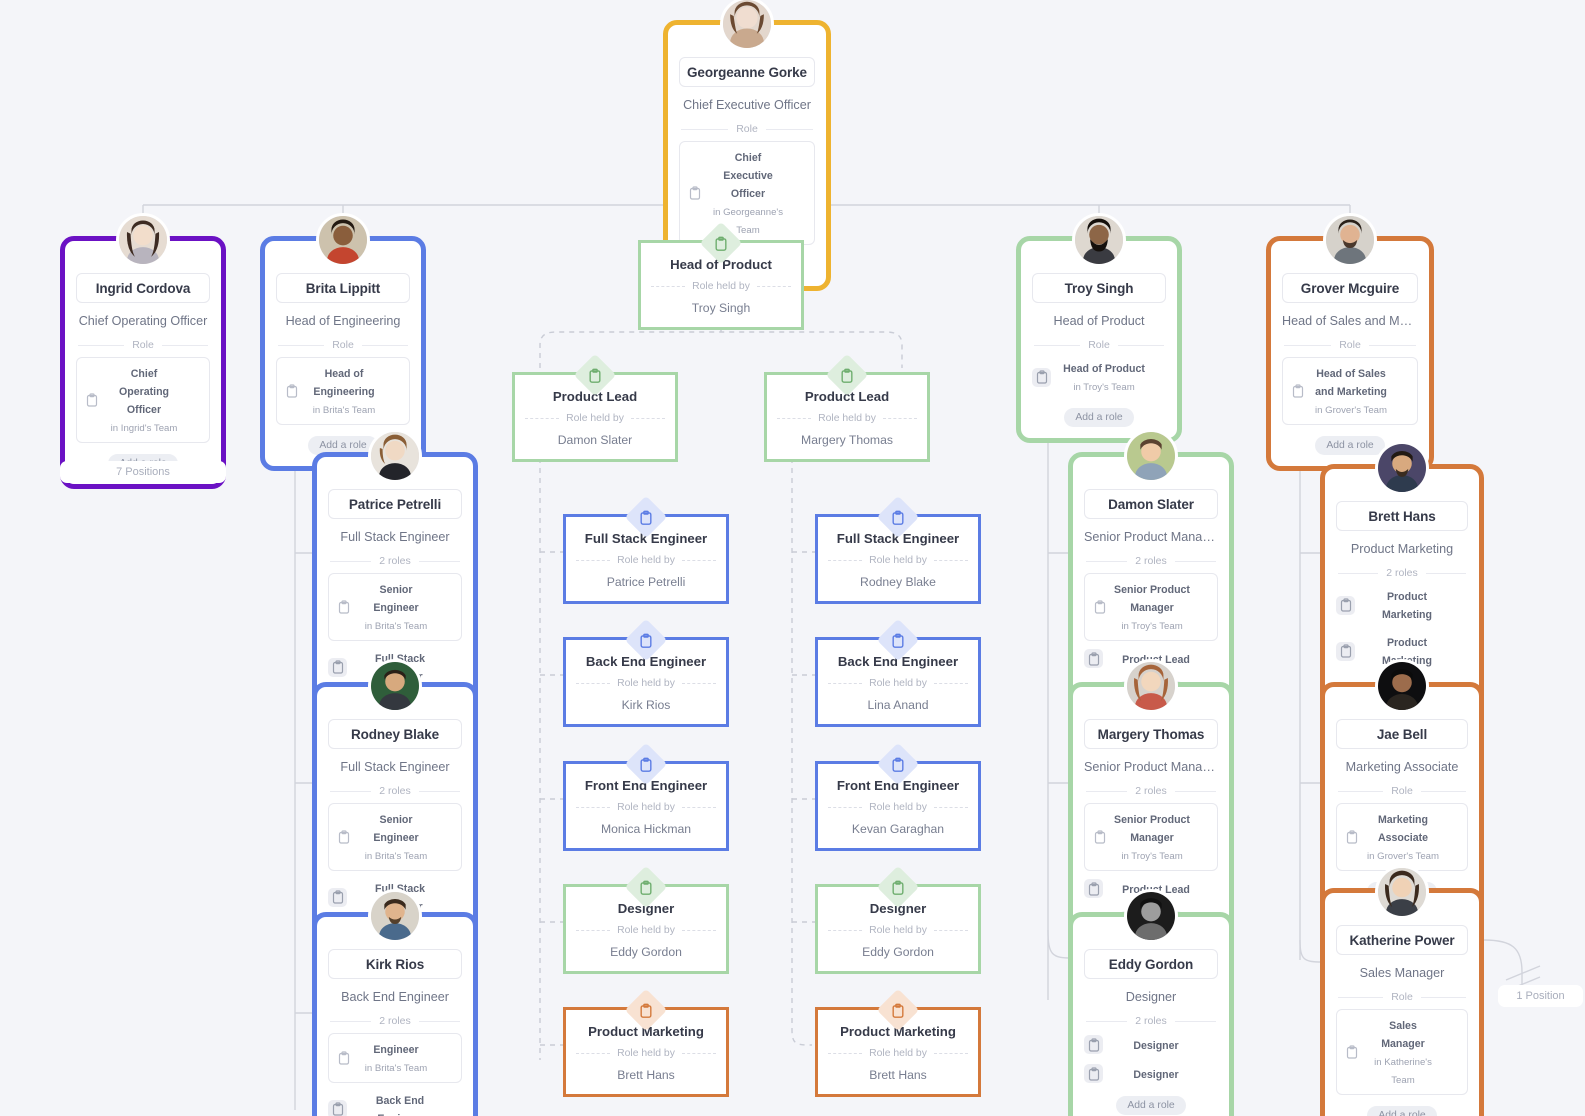 The width and height of the screenshot is (1585, 1116). Describe the element at coordinates (395, 997) in the screenshot. I see `person-title: Back End Engineer` at that location.